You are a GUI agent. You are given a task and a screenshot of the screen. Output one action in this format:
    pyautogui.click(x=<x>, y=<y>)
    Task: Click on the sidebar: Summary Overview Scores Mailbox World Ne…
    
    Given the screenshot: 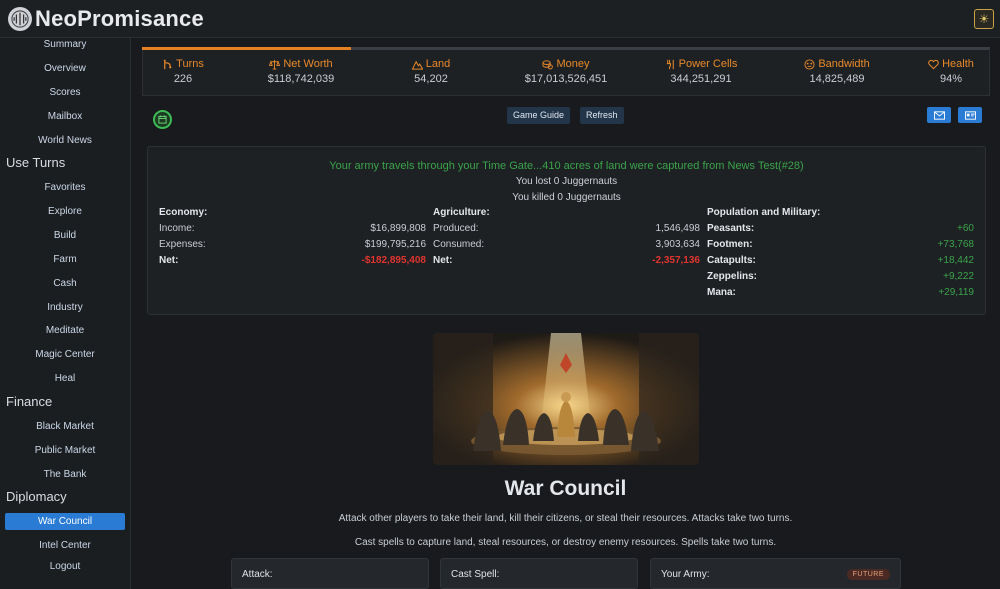 What is the action you would take?
    pyautogui.click(x=65, y=313)
    